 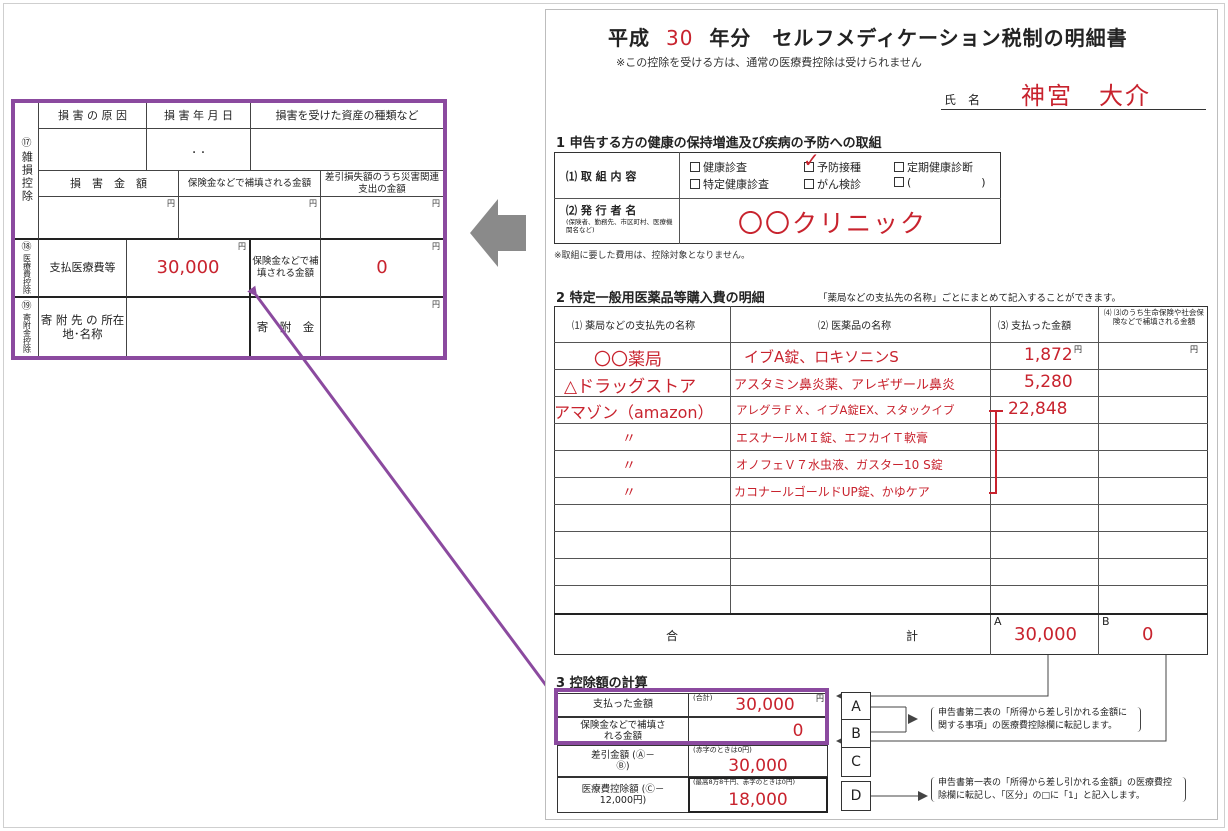 I want to click on calc-deduct-field: (最高8万8千円、赤字のときは0円) 18,000, so click(x=758, y=795).